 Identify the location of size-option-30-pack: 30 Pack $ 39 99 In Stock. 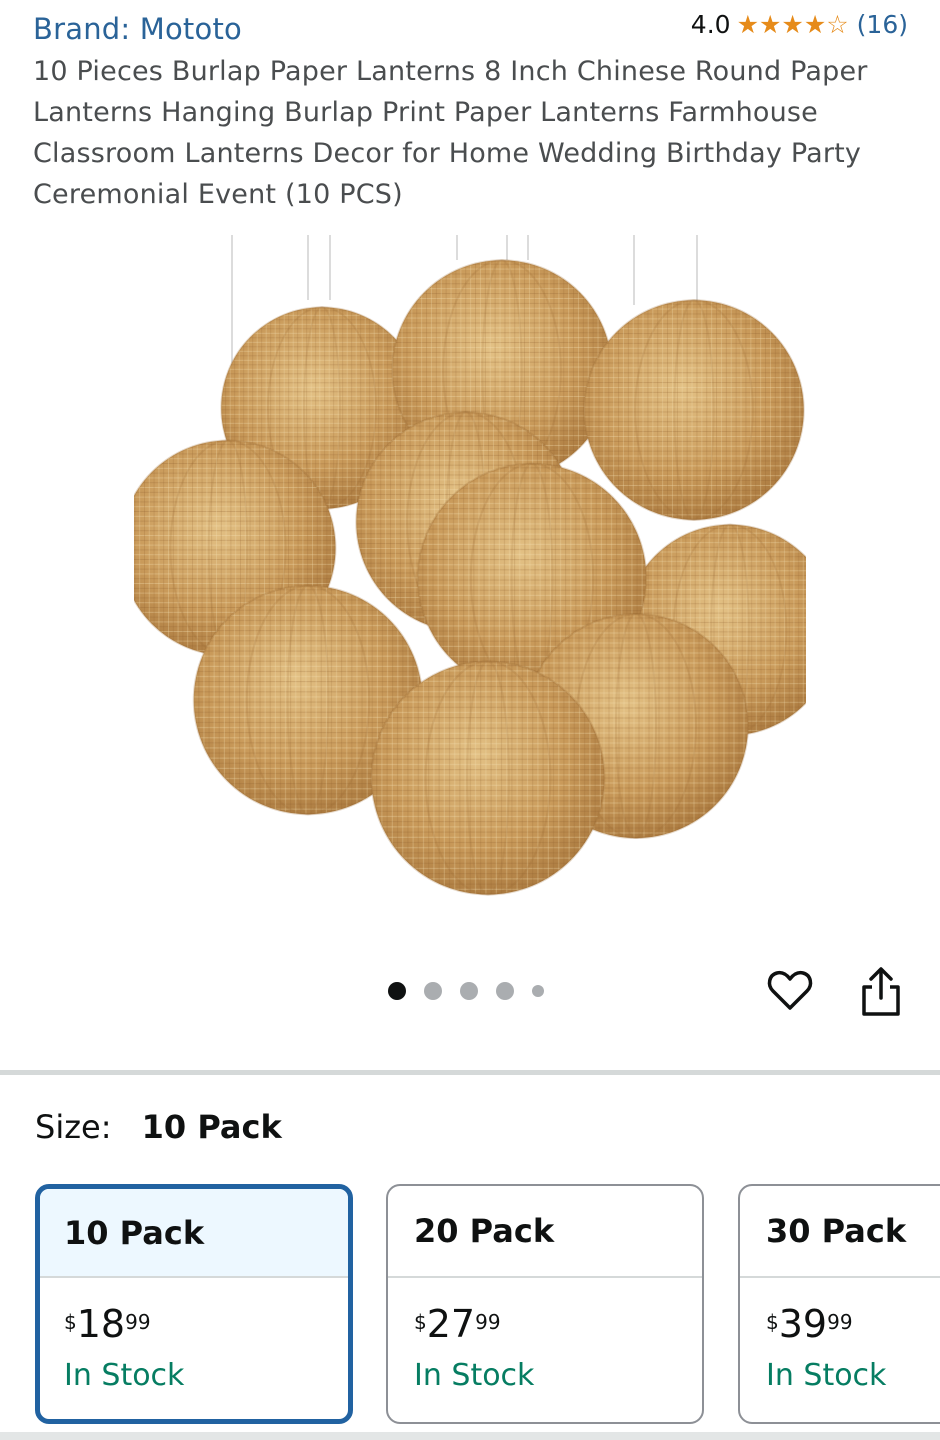
(839, 1304).